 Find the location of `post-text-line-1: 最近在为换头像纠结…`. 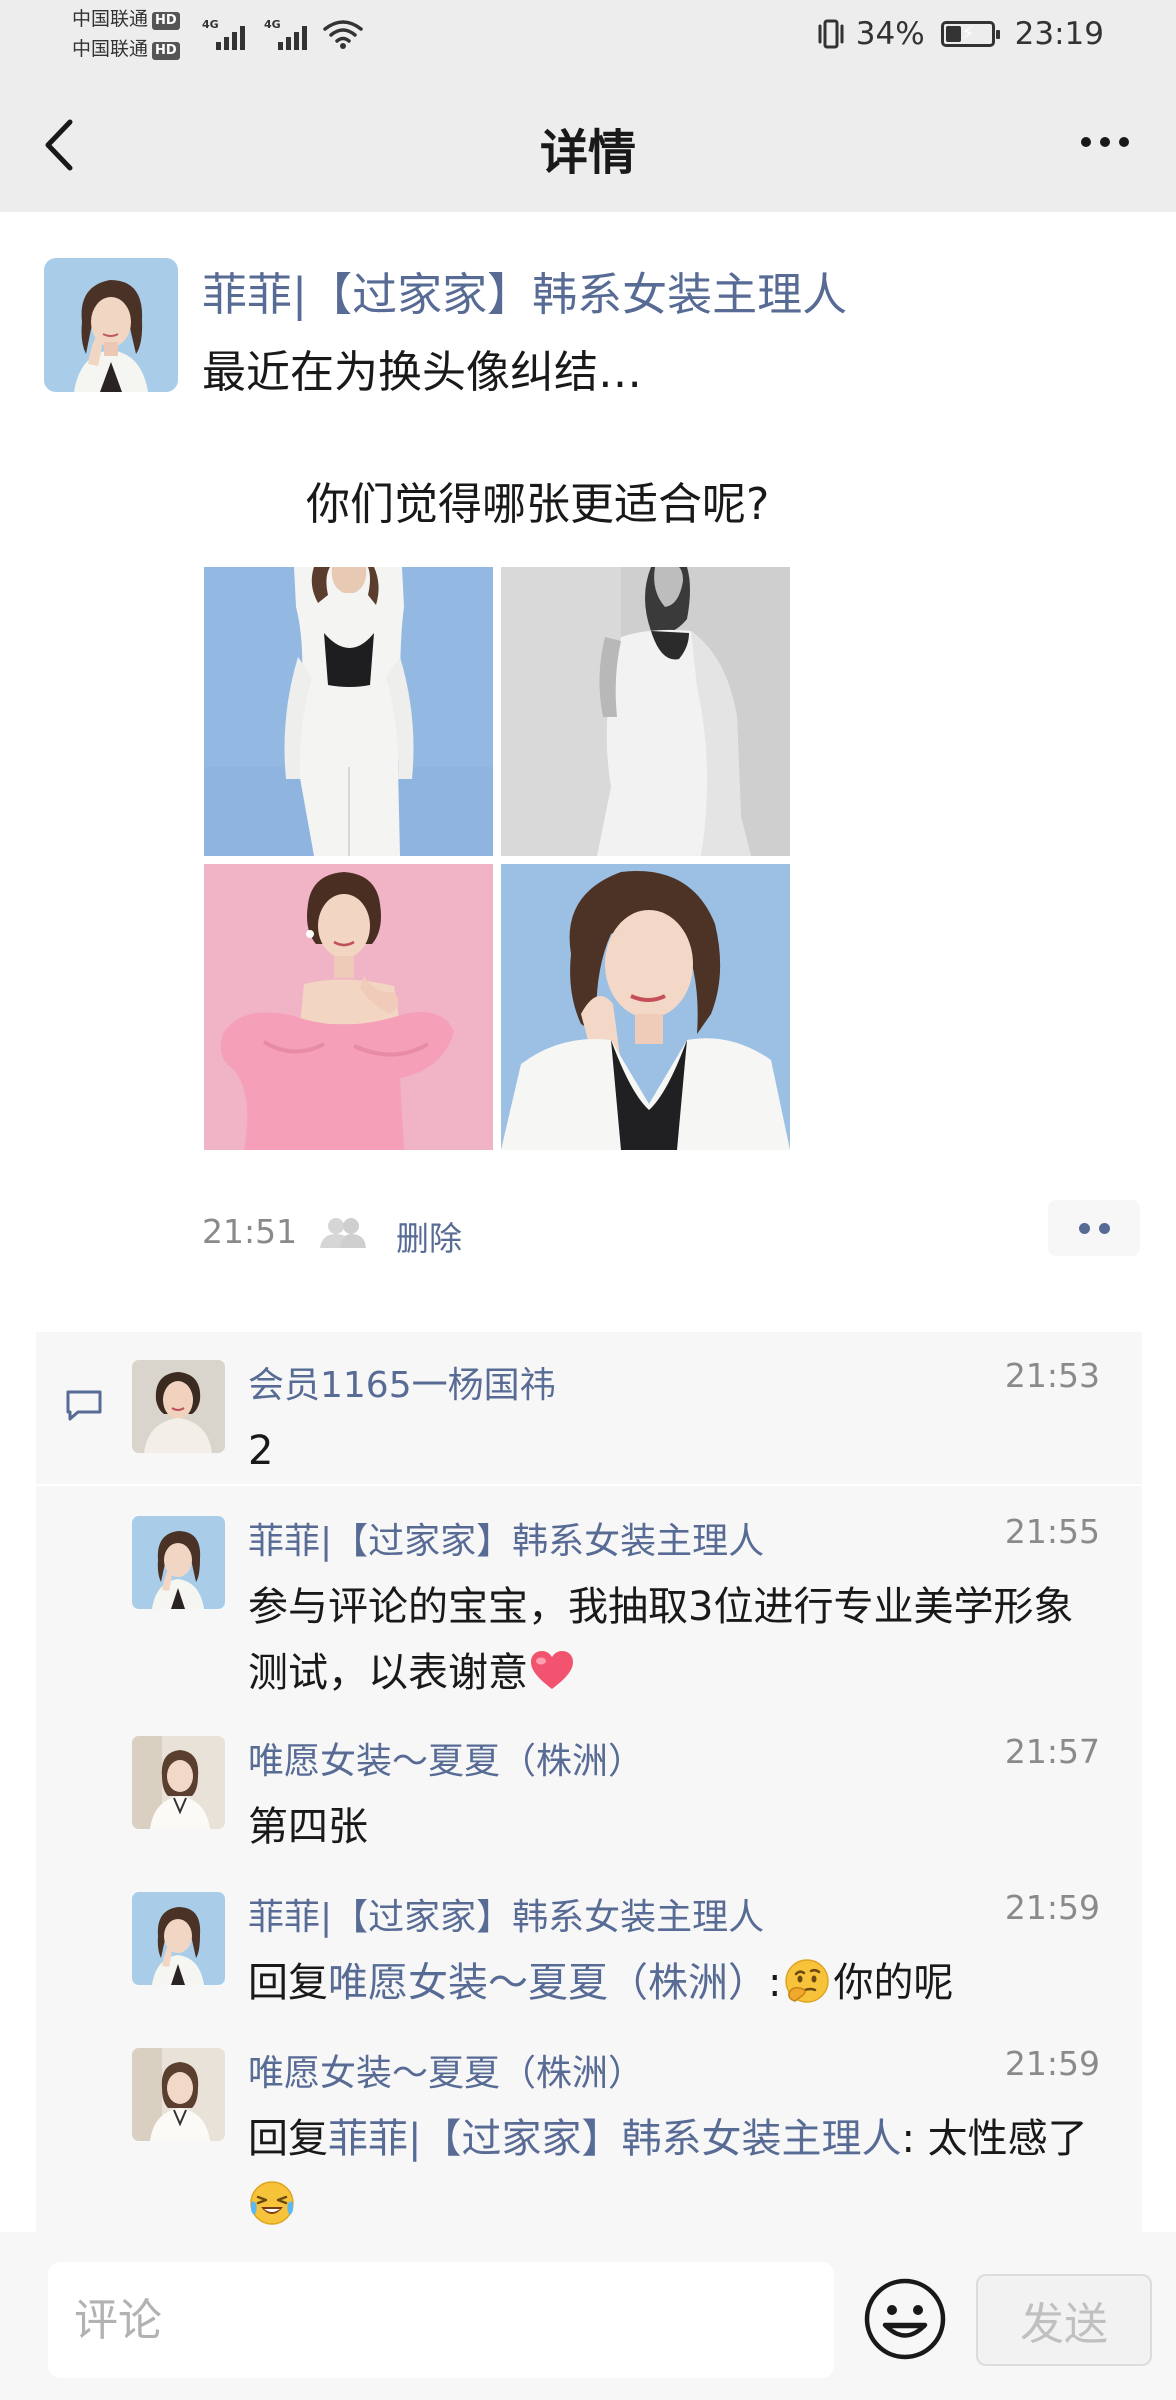

post-text-line-1: 最近在为换头像纠结… is located at coordinates (422, 372).